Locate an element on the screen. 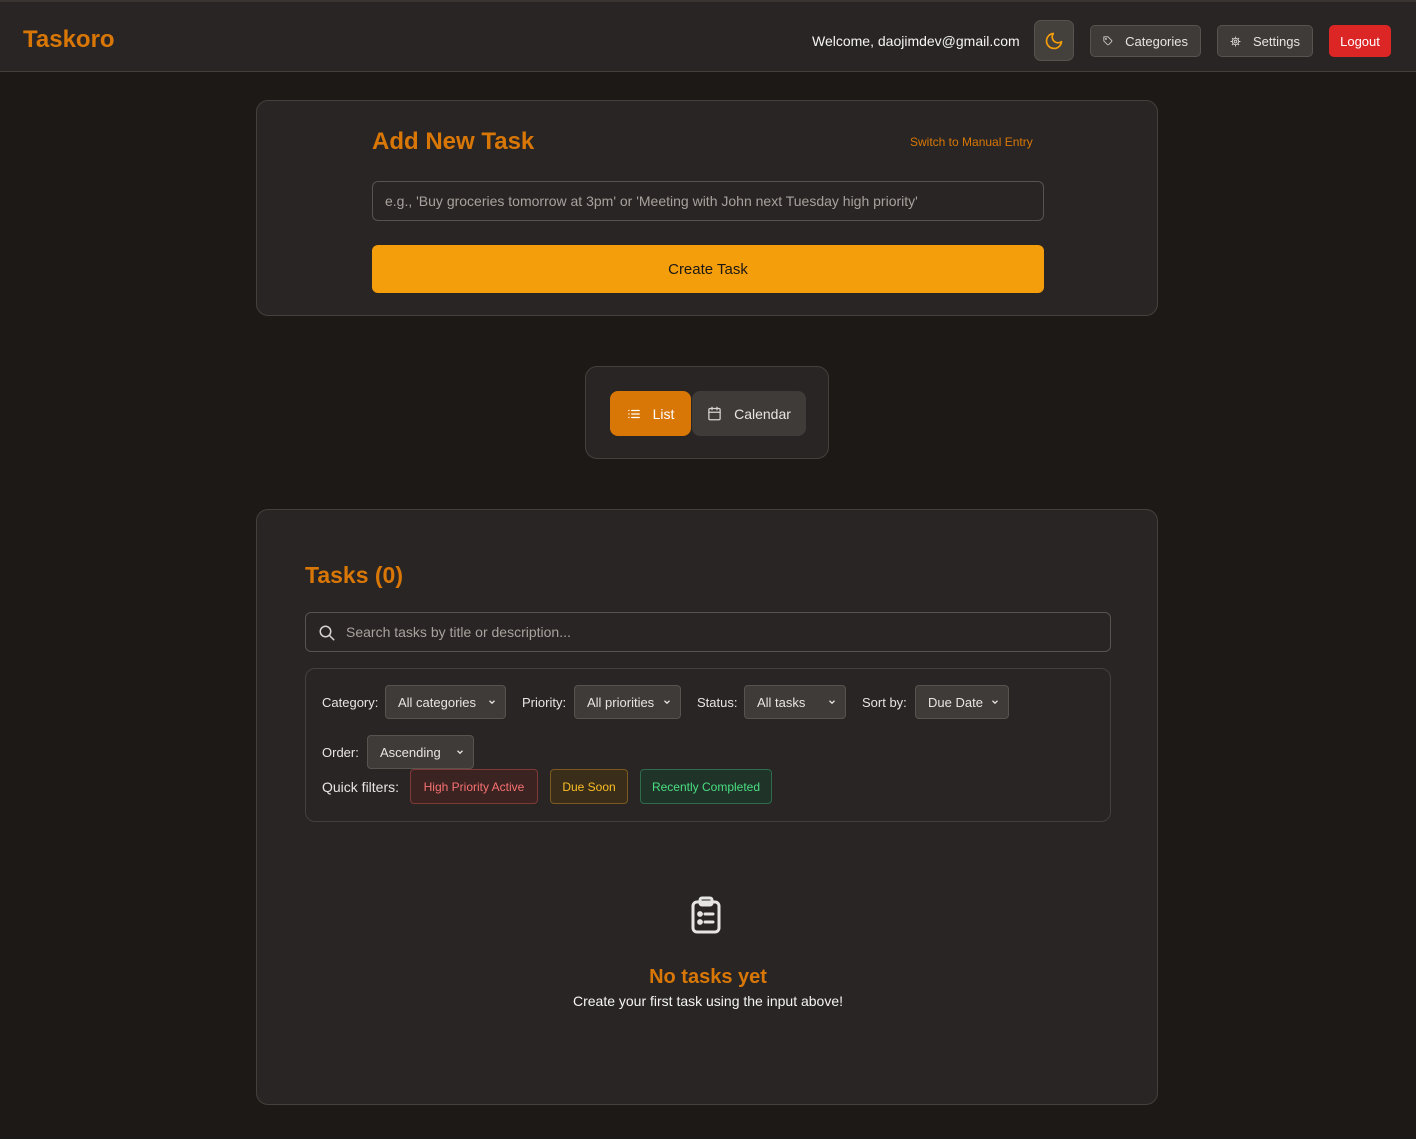  quick-filter-due-soon: Due Soon is located at coordinates (589, 786).